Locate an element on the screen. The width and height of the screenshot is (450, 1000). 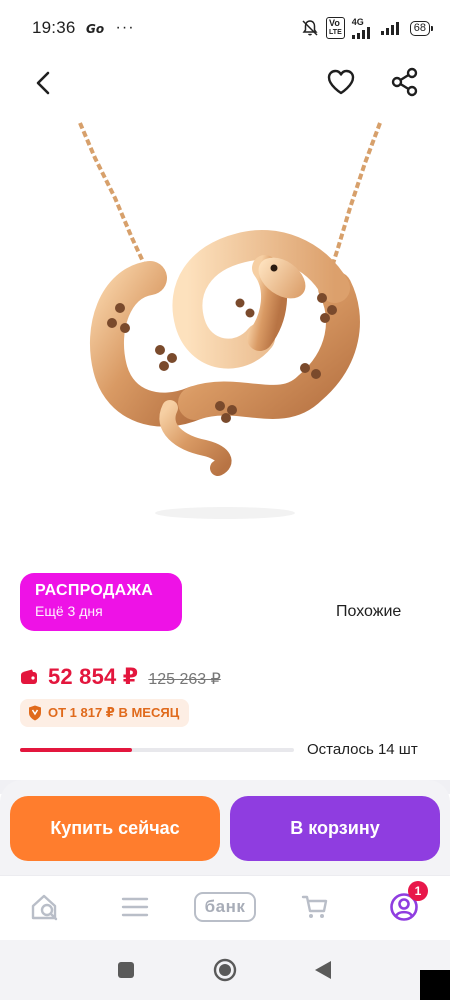
menu-icon is located at coordinates (135, 907).